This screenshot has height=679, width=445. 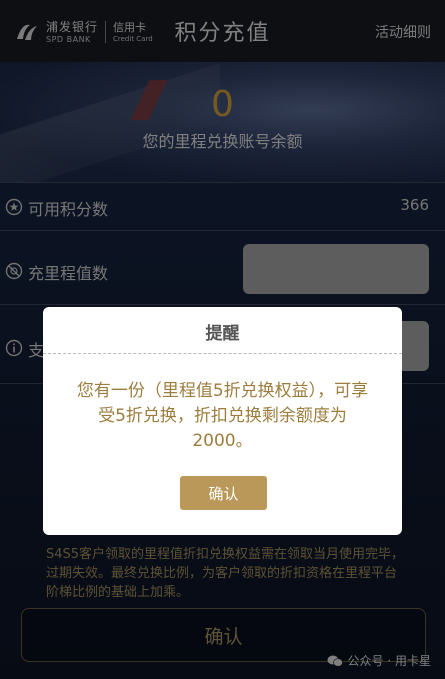 I want to click on dialog-divider, so click(x=222, y=353).